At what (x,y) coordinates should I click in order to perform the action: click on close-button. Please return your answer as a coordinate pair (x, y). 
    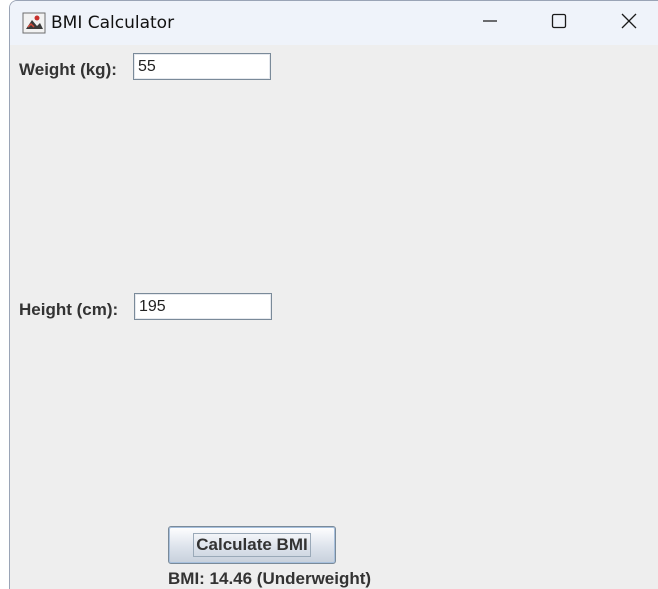
    Looking at the image, I should click on (629, 23).